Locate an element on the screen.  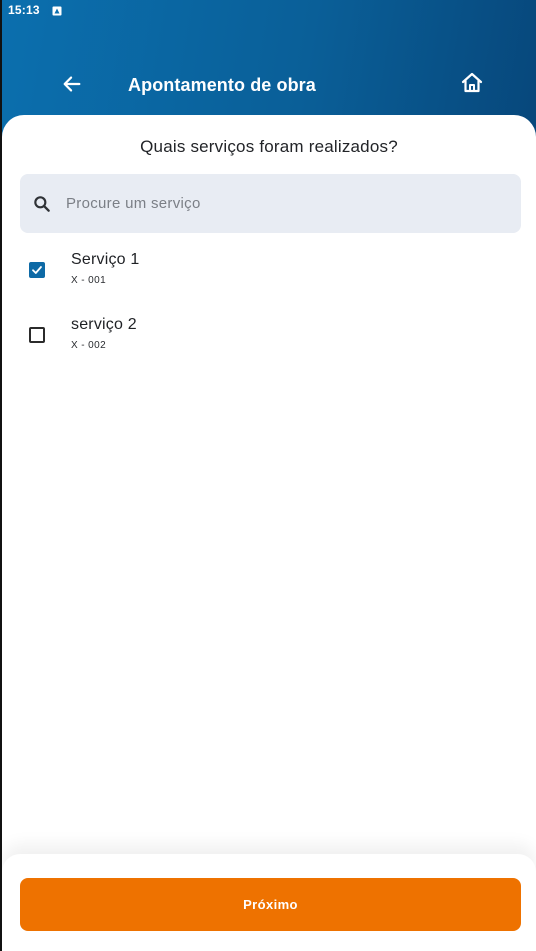
question-heading: Quais serviços foram realizados? is located at coordinates (269, 146).